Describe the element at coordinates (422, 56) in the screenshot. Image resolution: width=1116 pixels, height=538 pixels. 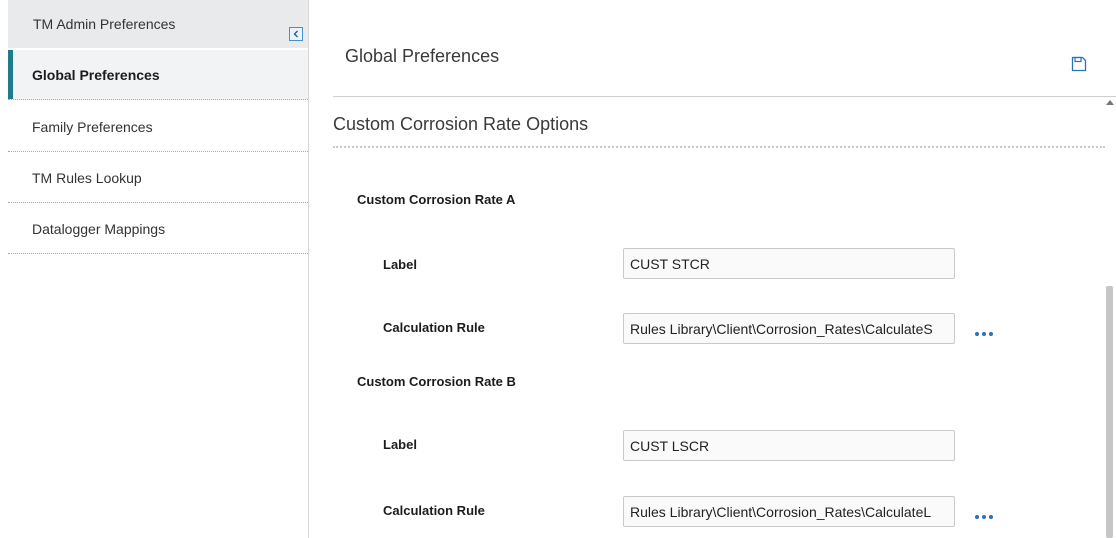
I see `page-title: Global Preferences` at that location.